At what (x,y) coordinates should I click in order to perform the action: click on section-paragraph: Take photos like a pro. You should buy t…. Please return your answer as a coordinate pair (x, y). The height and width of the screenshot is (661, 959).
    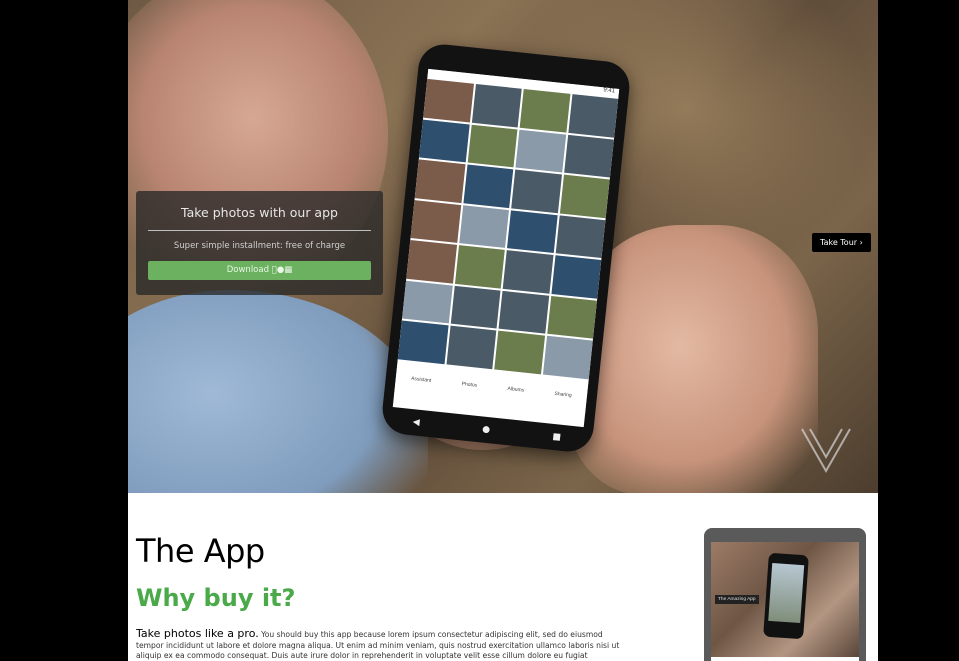
    Looking at the image, I should click on (381, 644).